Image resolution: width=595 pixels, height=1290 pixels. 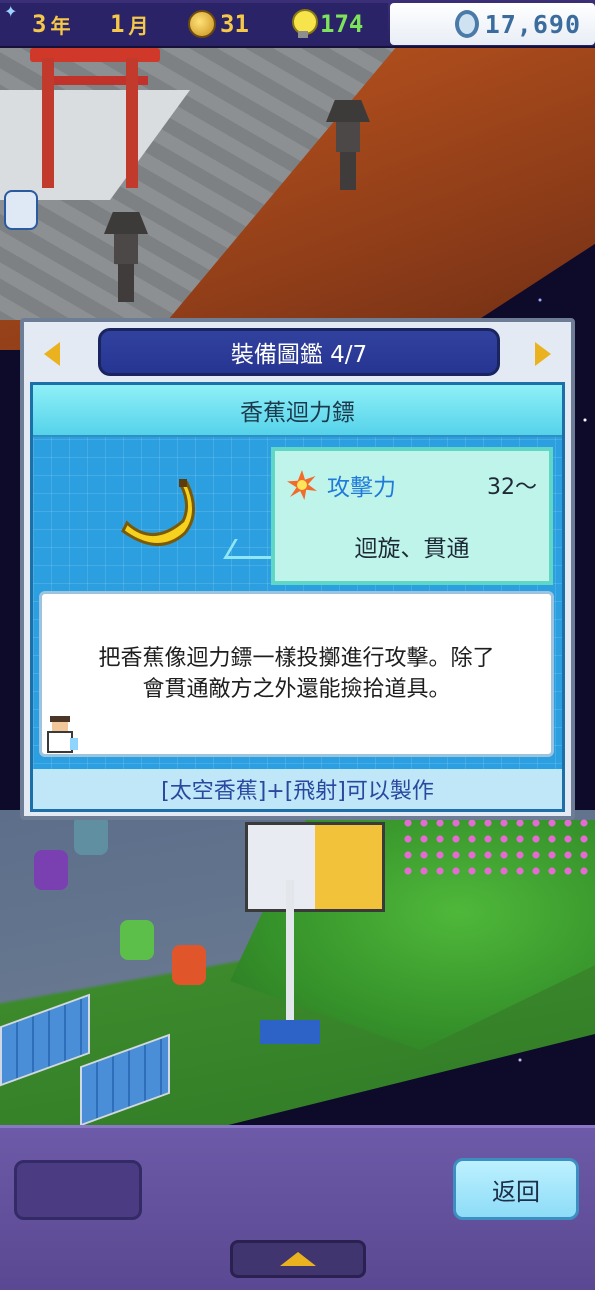 What do you see at coordinates (532, 24) in the screenshot?
I see `money-value: 17,690` at bounding box center [532, 24].